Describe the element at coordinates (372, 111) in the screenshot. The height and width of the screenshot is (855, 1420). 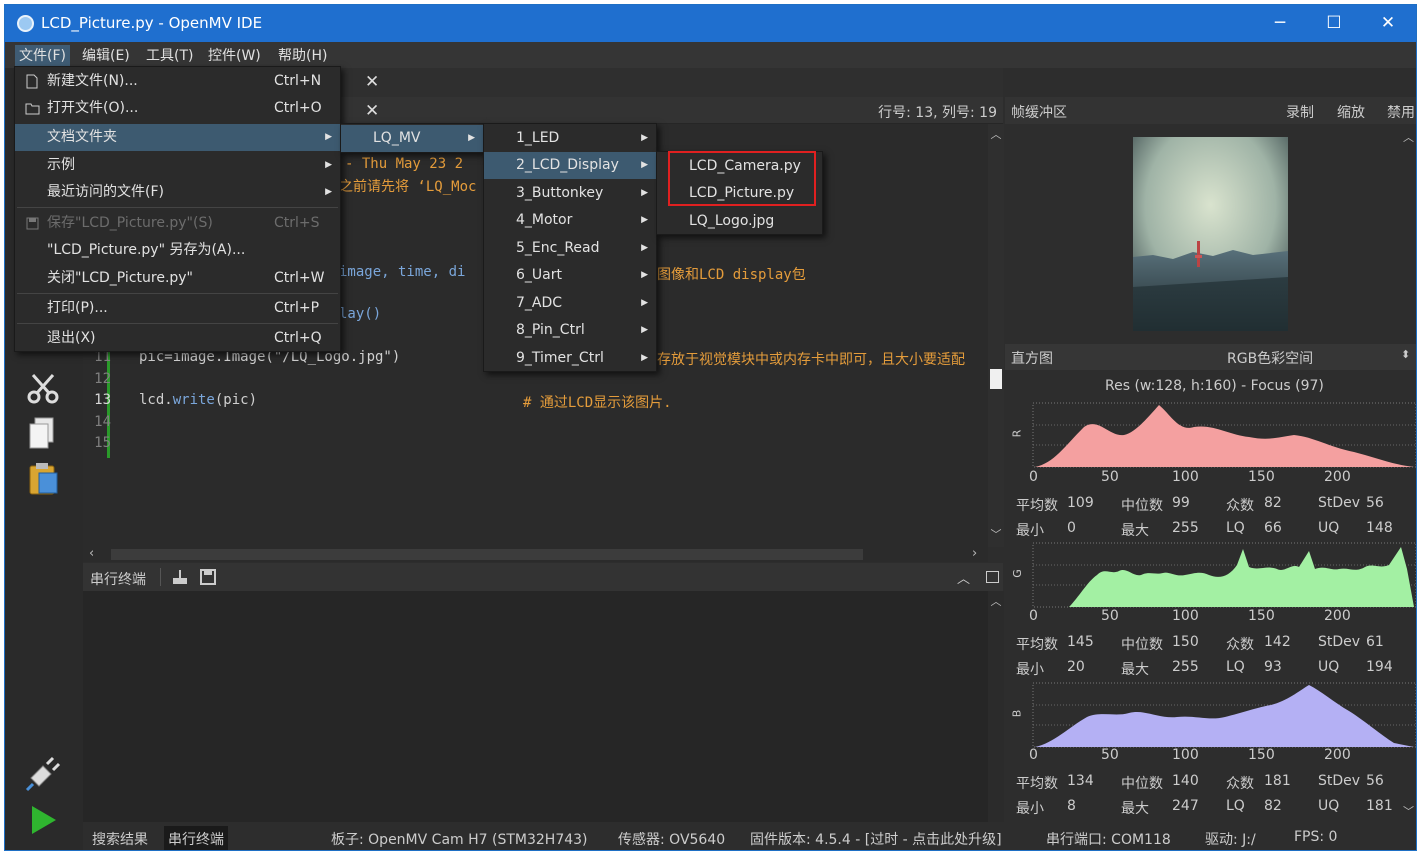
I see `editor-close-icon: ✕` at that location.